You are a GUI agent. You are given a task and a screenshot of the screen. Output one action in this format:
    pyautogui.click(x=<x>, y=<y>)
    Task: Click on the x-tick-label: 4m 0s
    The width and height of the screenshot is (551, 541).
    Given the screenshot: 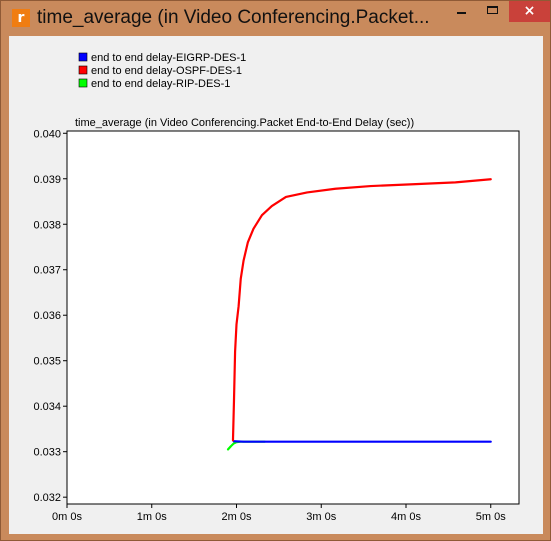 What is the action you would take?
    pyautogui.click(x=406, y=517)
    